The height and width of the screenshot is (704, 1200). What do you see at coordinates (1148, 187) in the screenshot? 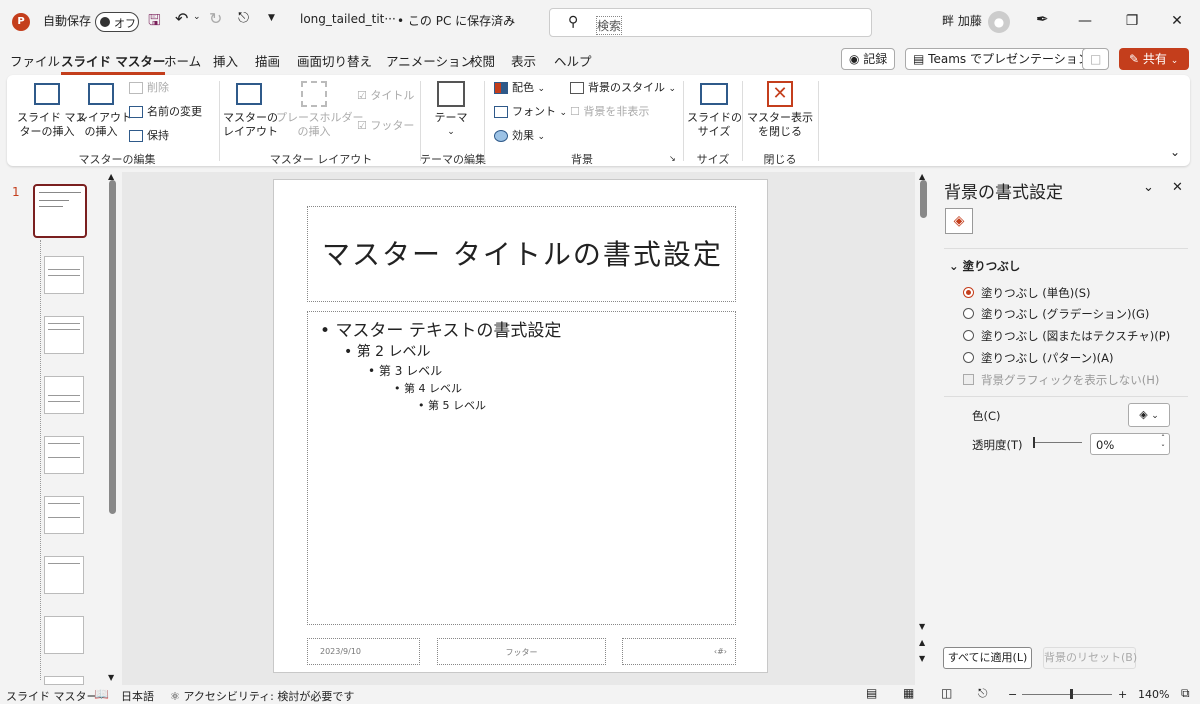
I see `pane-options-chevron-icon: ⌄` at bounding box center [1148, 187].